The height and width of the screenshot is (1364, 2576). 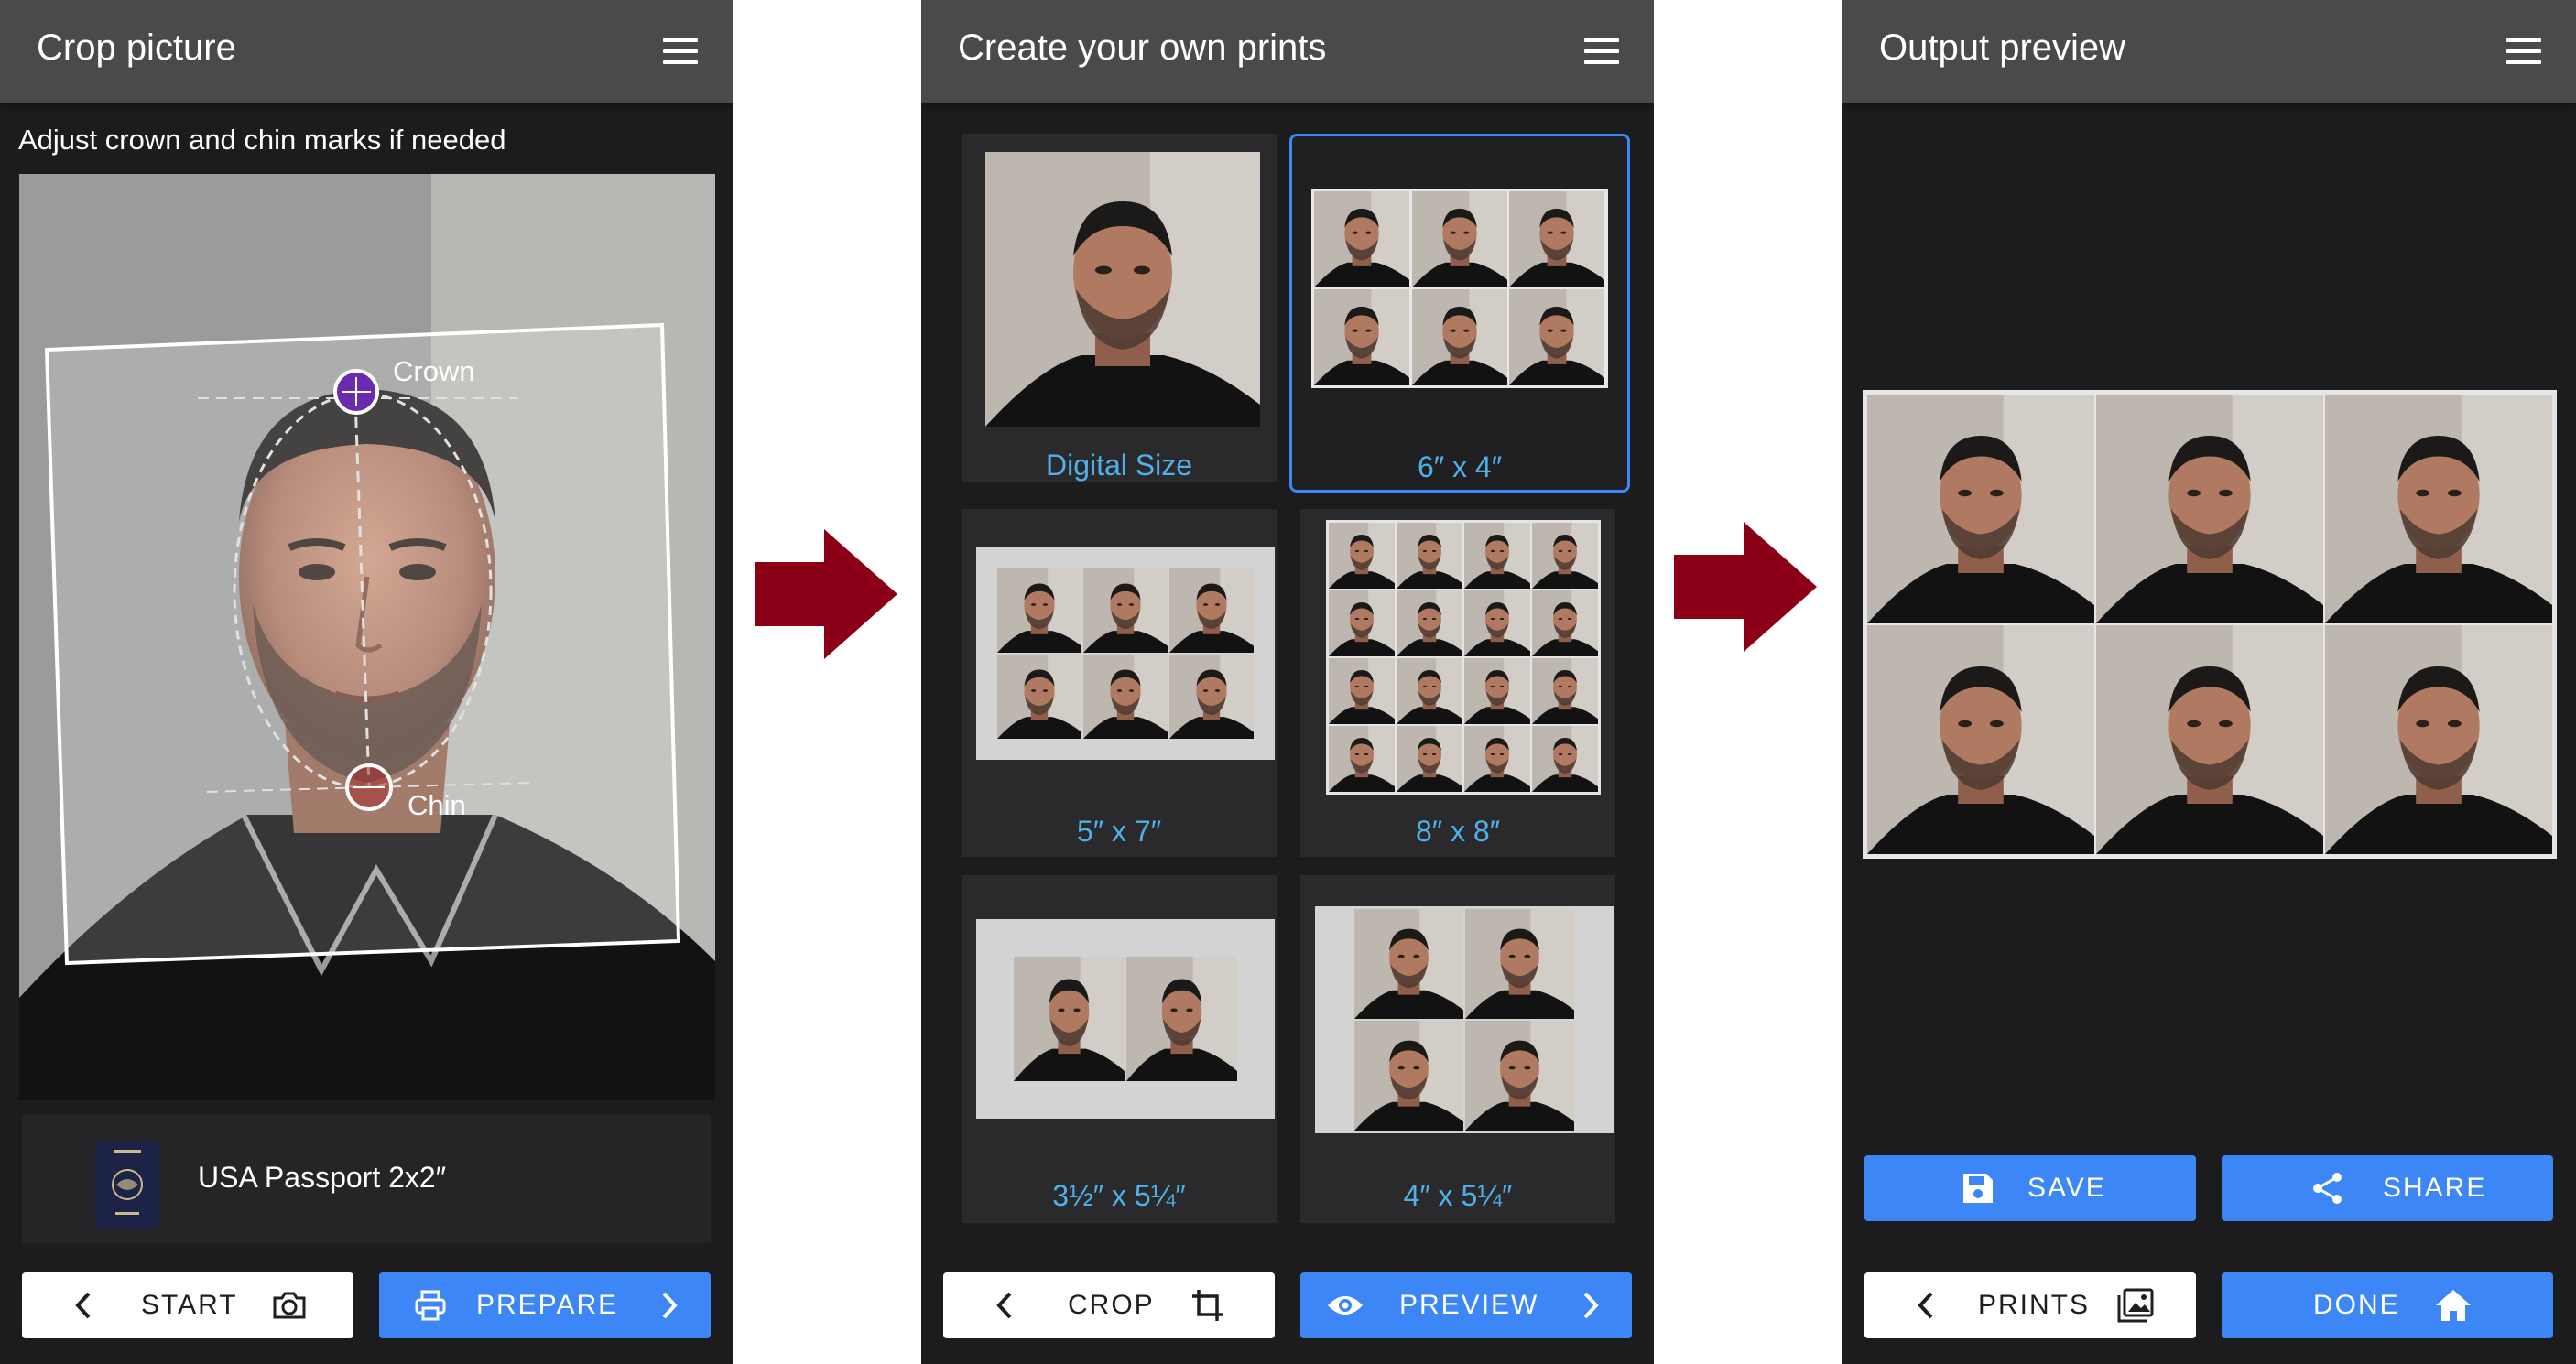 I want to click on share-button: SHARE, so click(x=2387, y=1188).